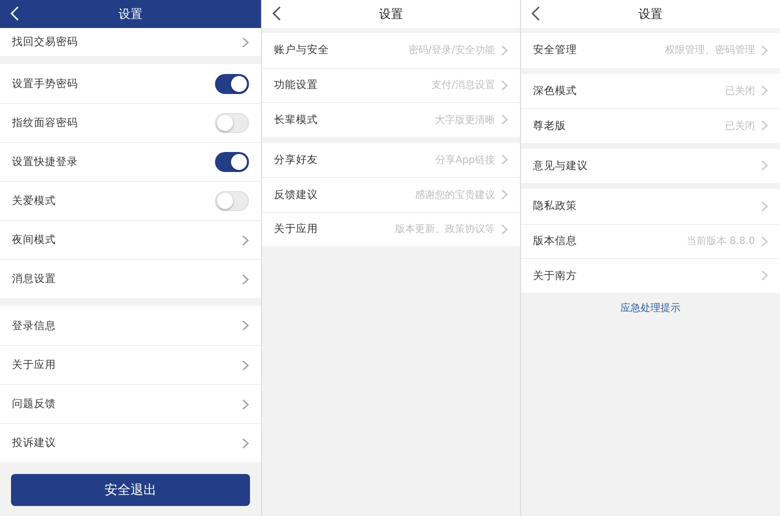 The image size is (780, 516). I want to click on setting-label: 投诉建议, so click(127, 443).